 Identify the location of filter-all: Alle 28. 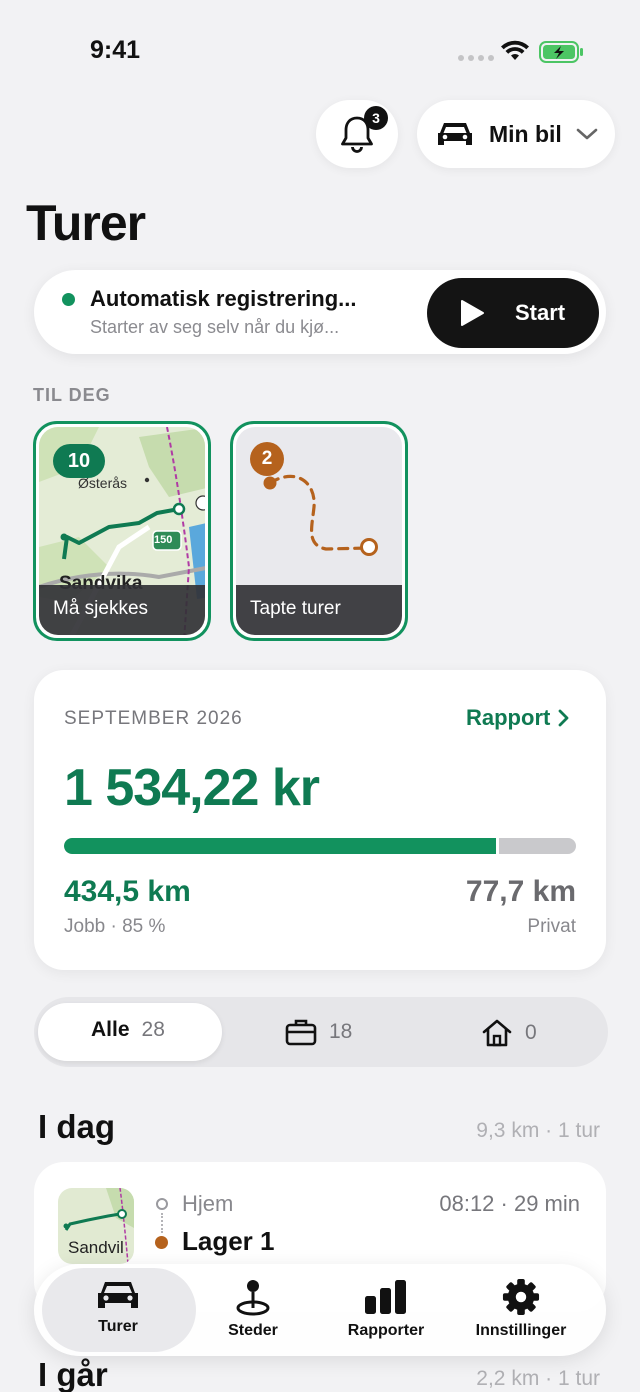
(128, 1030).